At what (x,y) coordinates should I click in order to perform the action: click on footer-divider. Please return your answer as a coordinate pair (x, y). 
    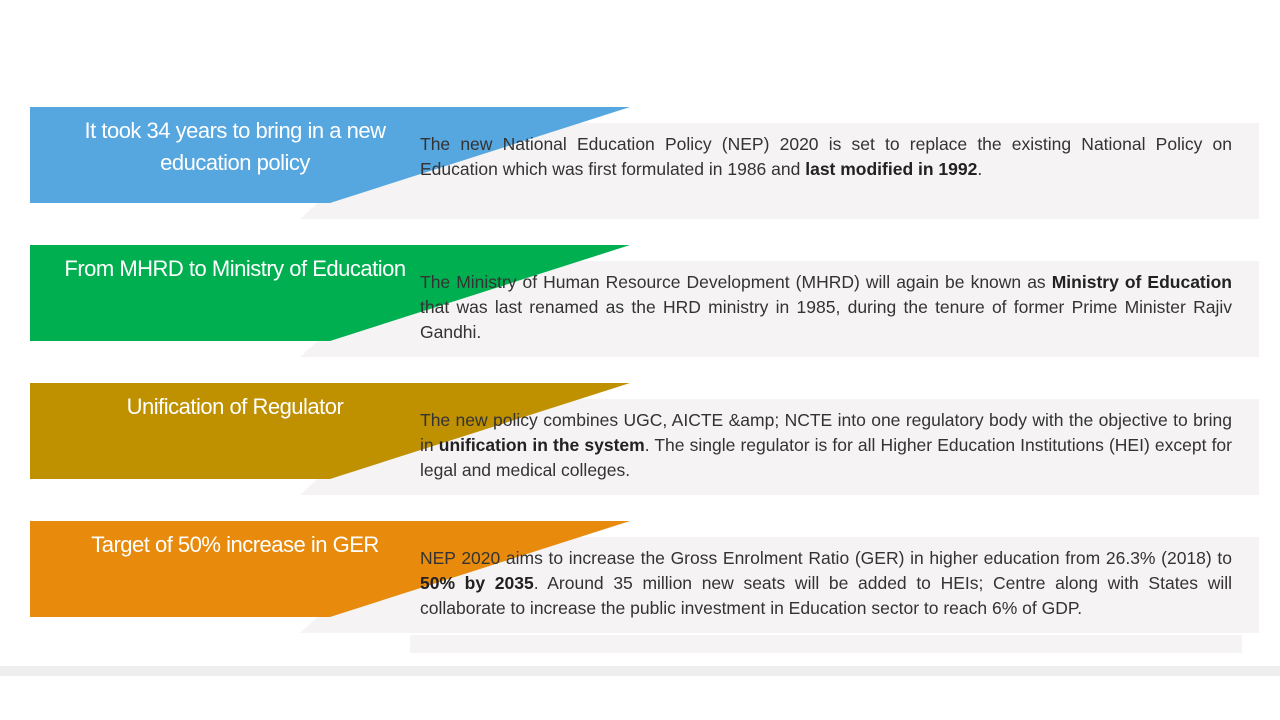
    Looking at the image, I should click on (640, 671).